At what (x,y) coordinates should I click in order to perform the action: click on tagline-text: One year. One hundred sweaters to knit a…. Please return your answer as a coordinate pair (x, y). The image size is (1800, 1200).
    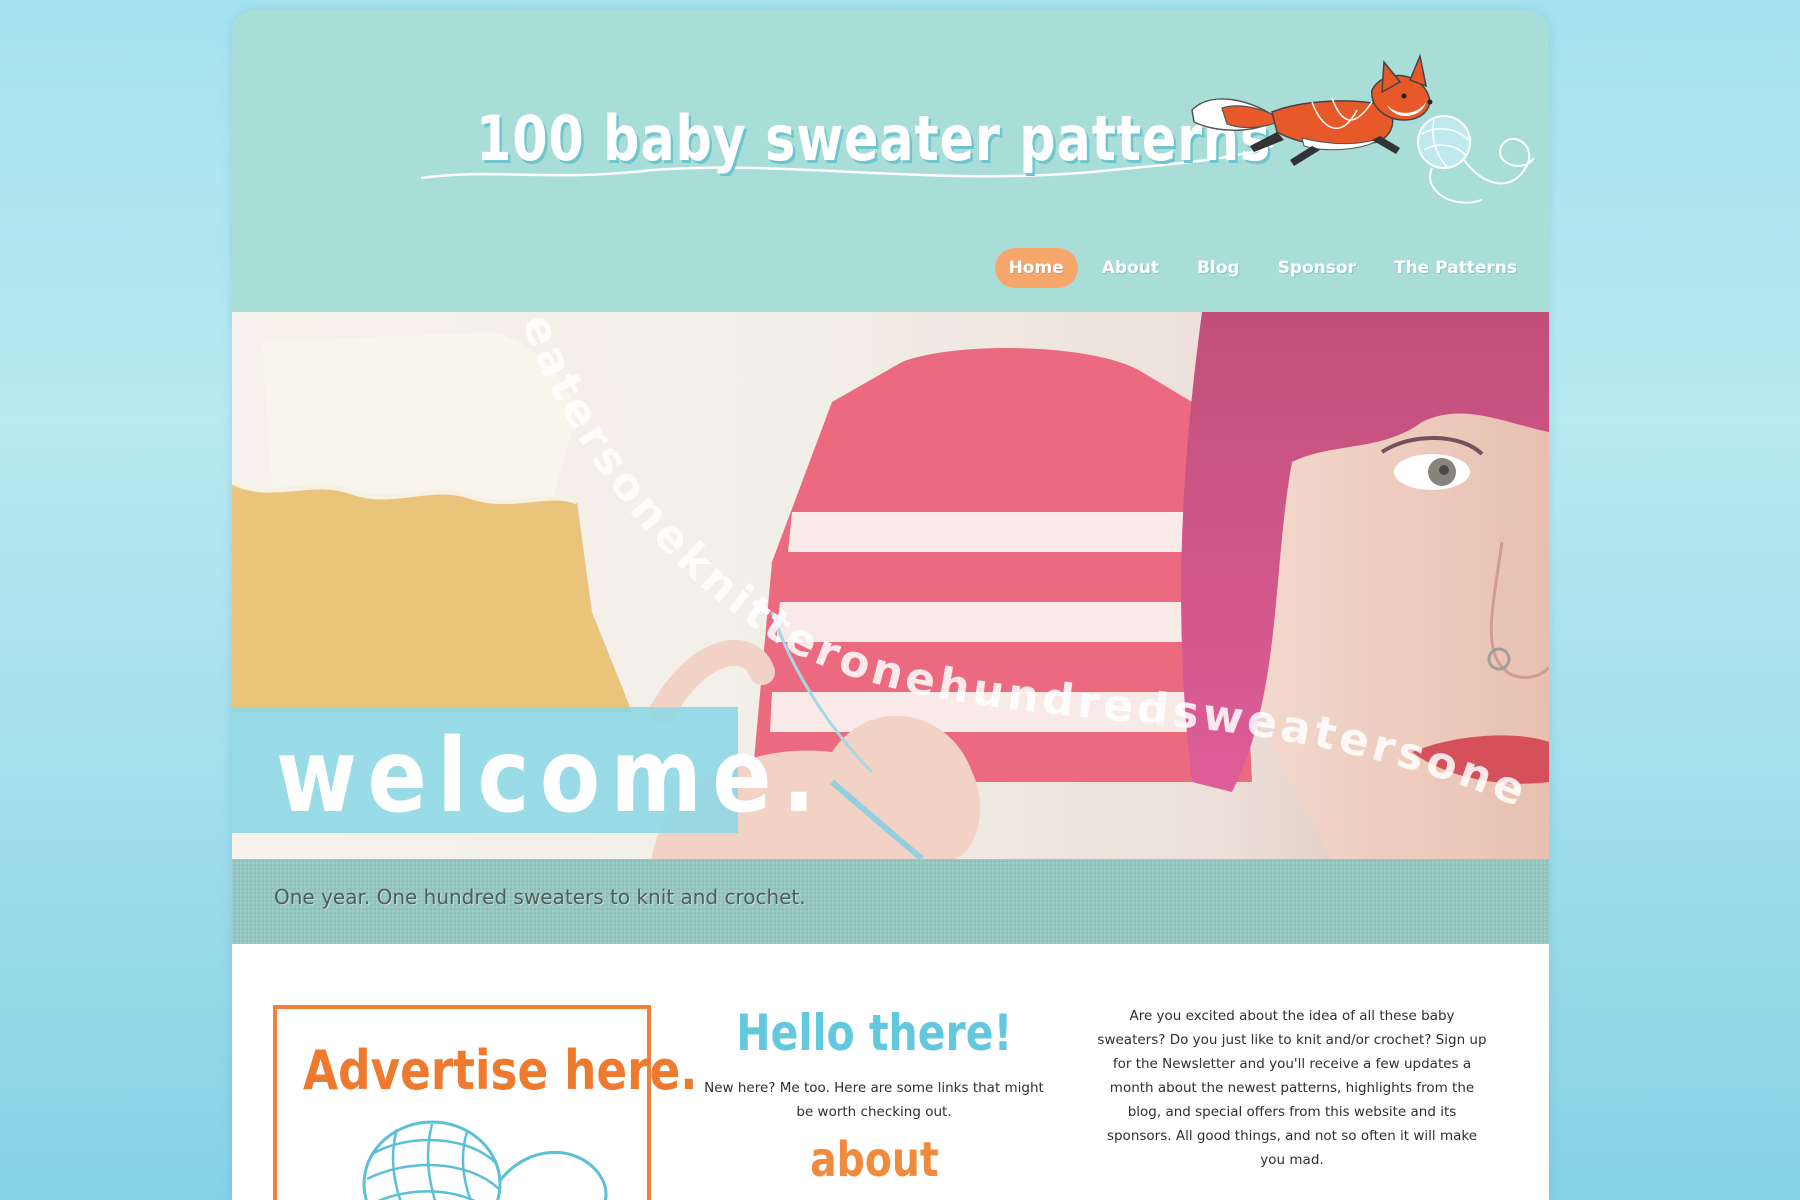
    Looking at the image, I should click on (540, 897).